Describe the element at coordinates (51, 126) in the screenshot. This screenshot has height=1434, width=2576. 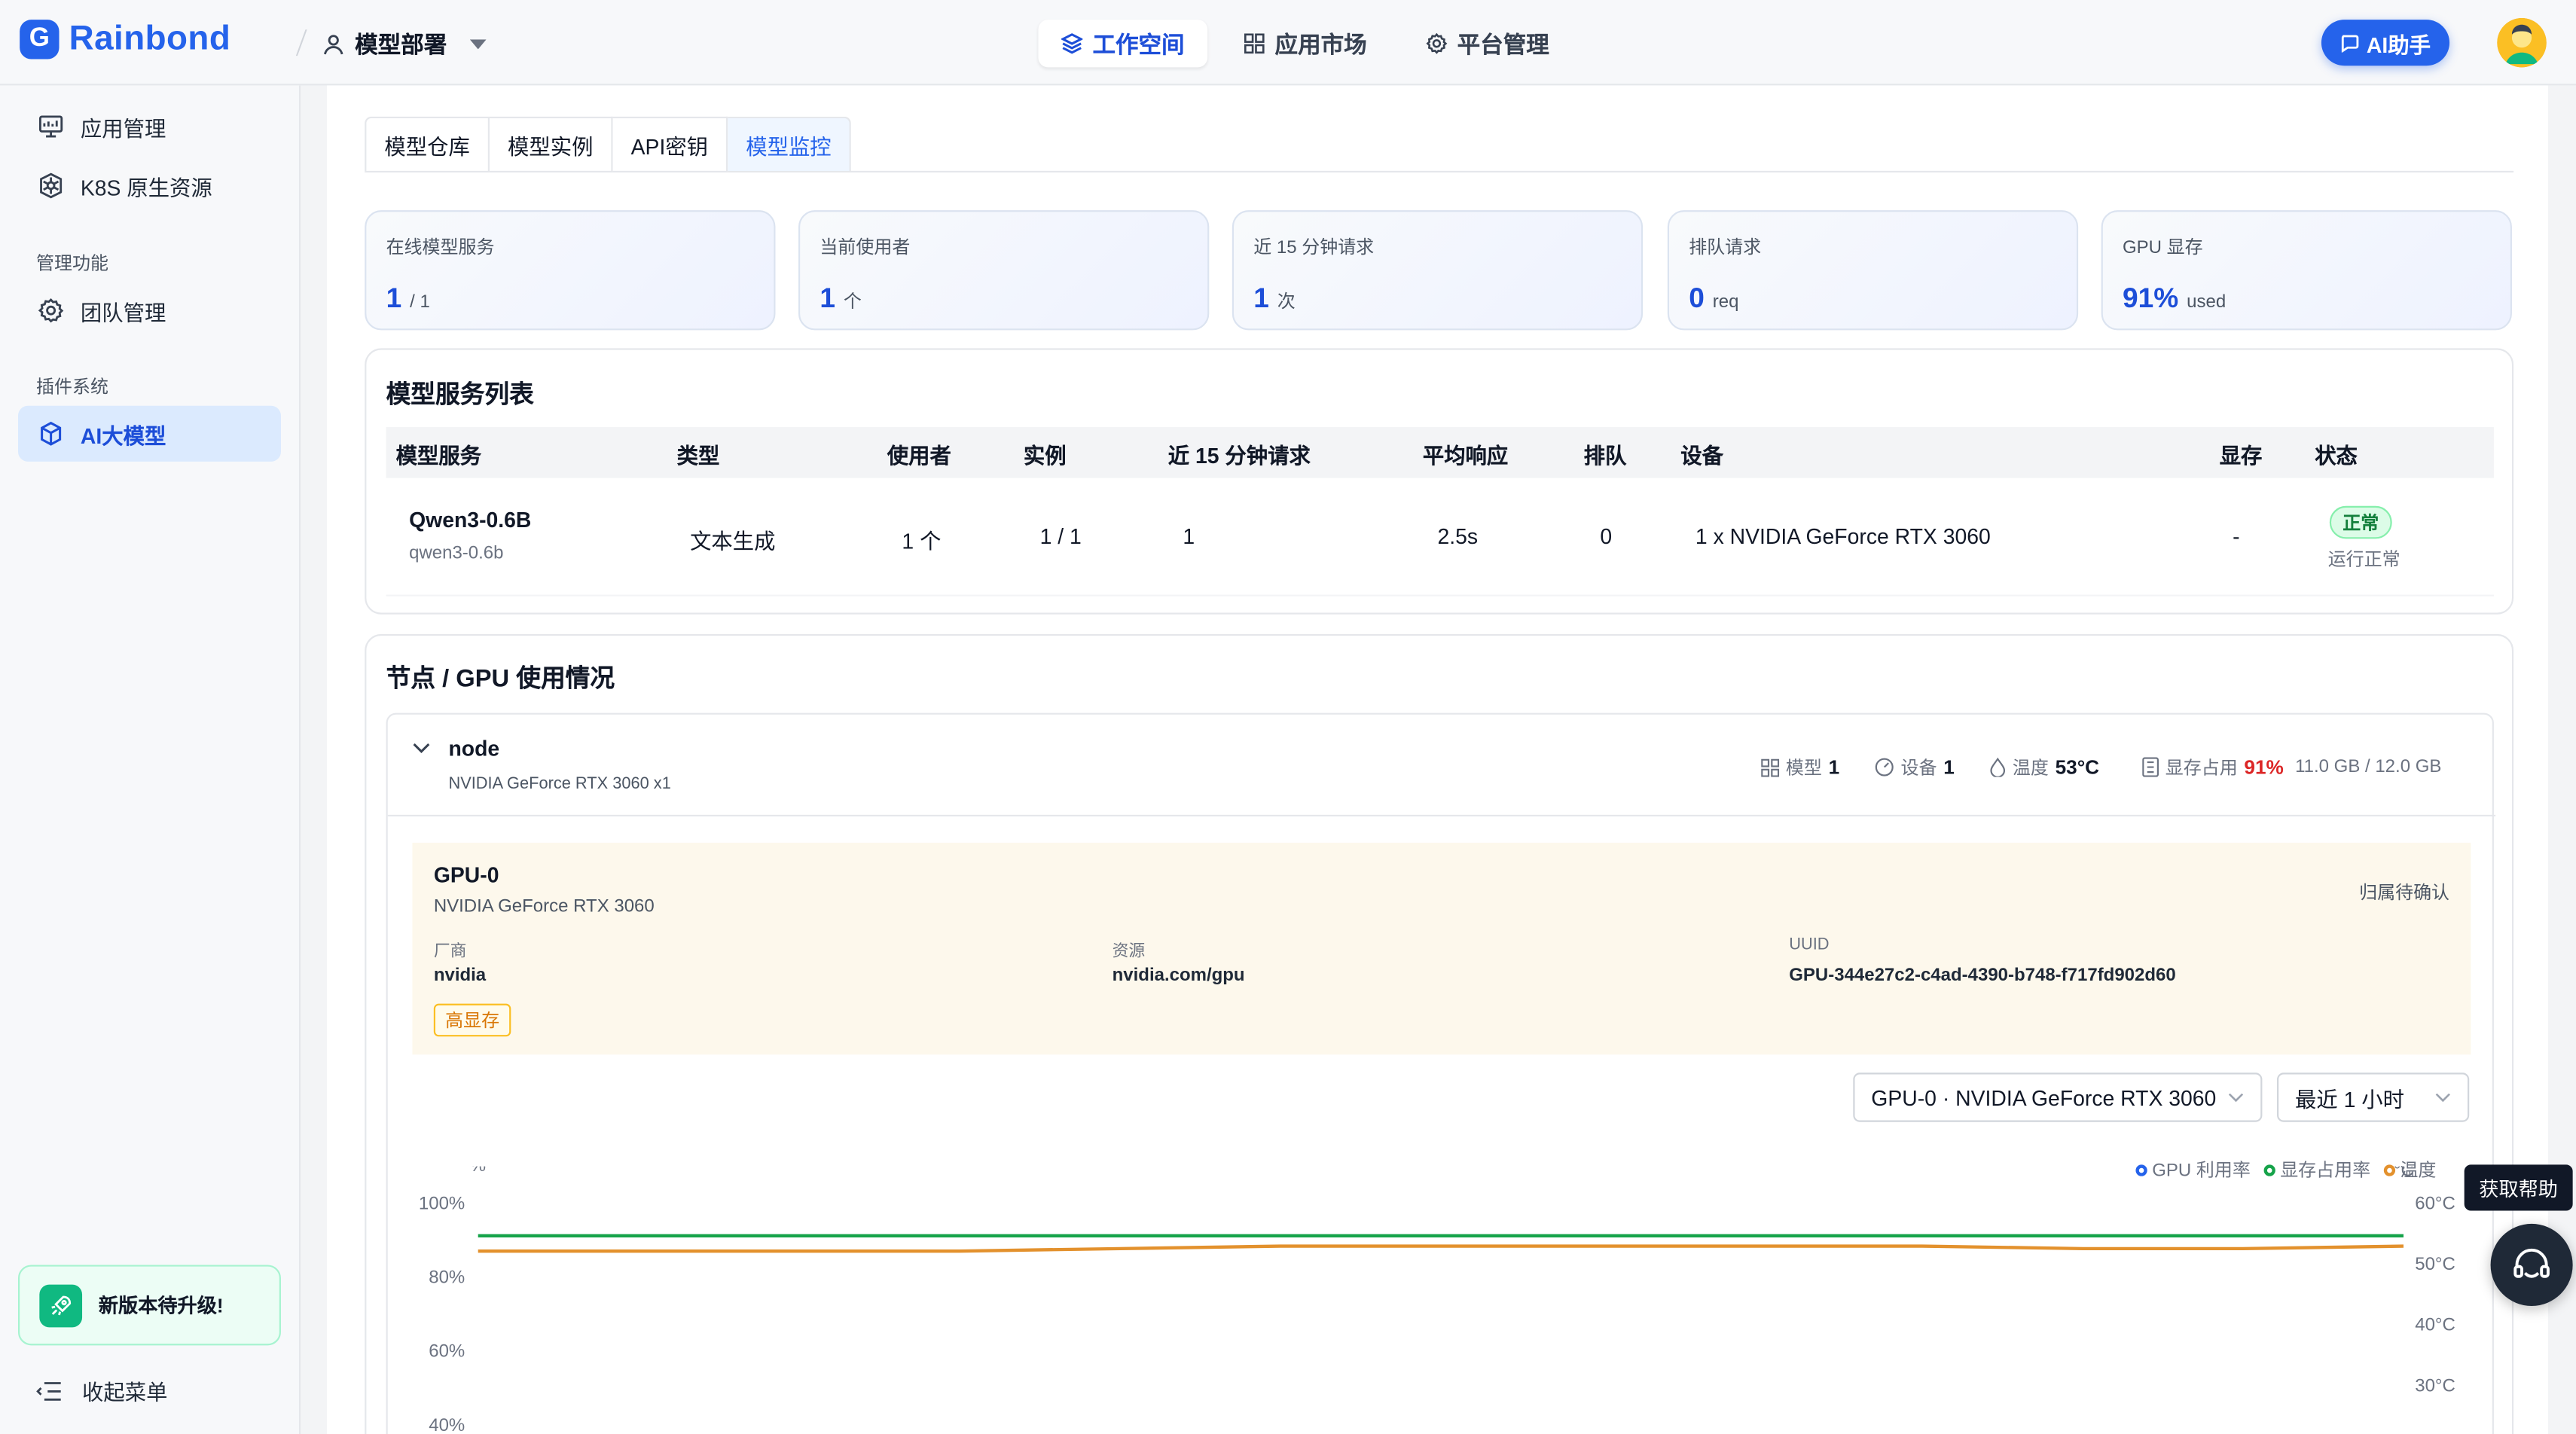
I see `monitor-icon` at that location.